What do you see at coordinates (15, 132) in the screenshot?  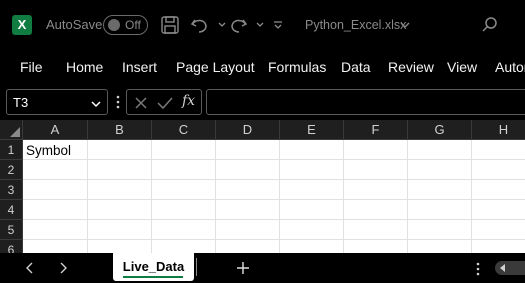 I see `select-all-triangle-icon` at bounding box center [15, 132].